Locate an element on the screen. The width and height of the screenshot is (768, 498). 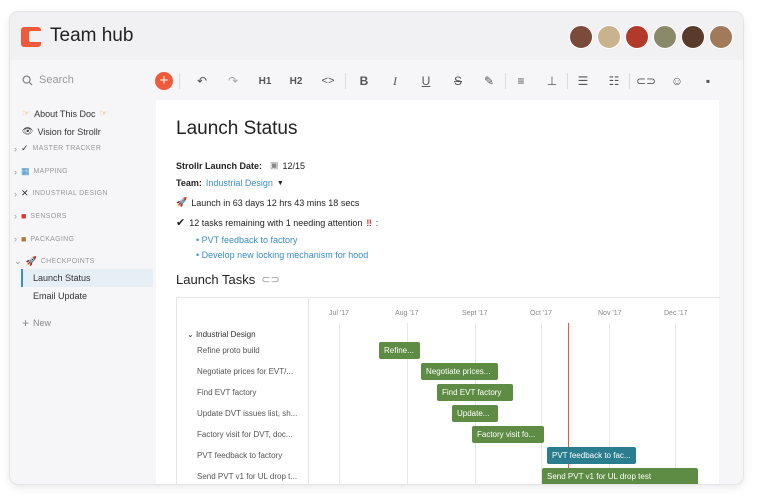
numbered-list-icon: ☷ is located at coordinates (614, 81).